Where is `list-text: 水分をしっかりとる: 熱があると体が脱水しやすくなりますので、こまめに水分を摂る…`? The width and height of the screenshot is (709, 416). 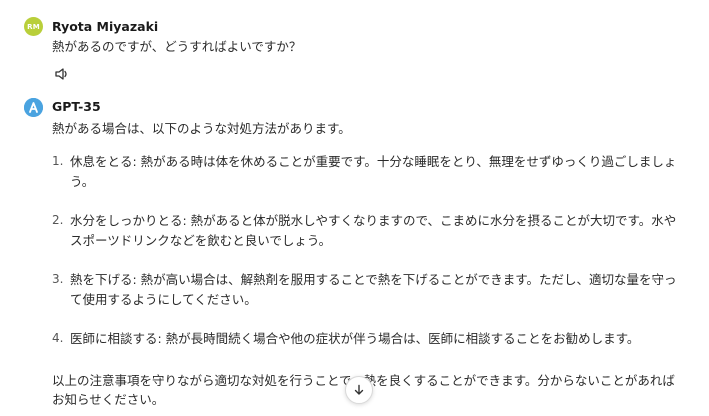
list-text: 水分をしっかりとる: 熱があると体が脱水しやすくなりますので、こまめに水分を摂る… is located at coordinates (373, 230).